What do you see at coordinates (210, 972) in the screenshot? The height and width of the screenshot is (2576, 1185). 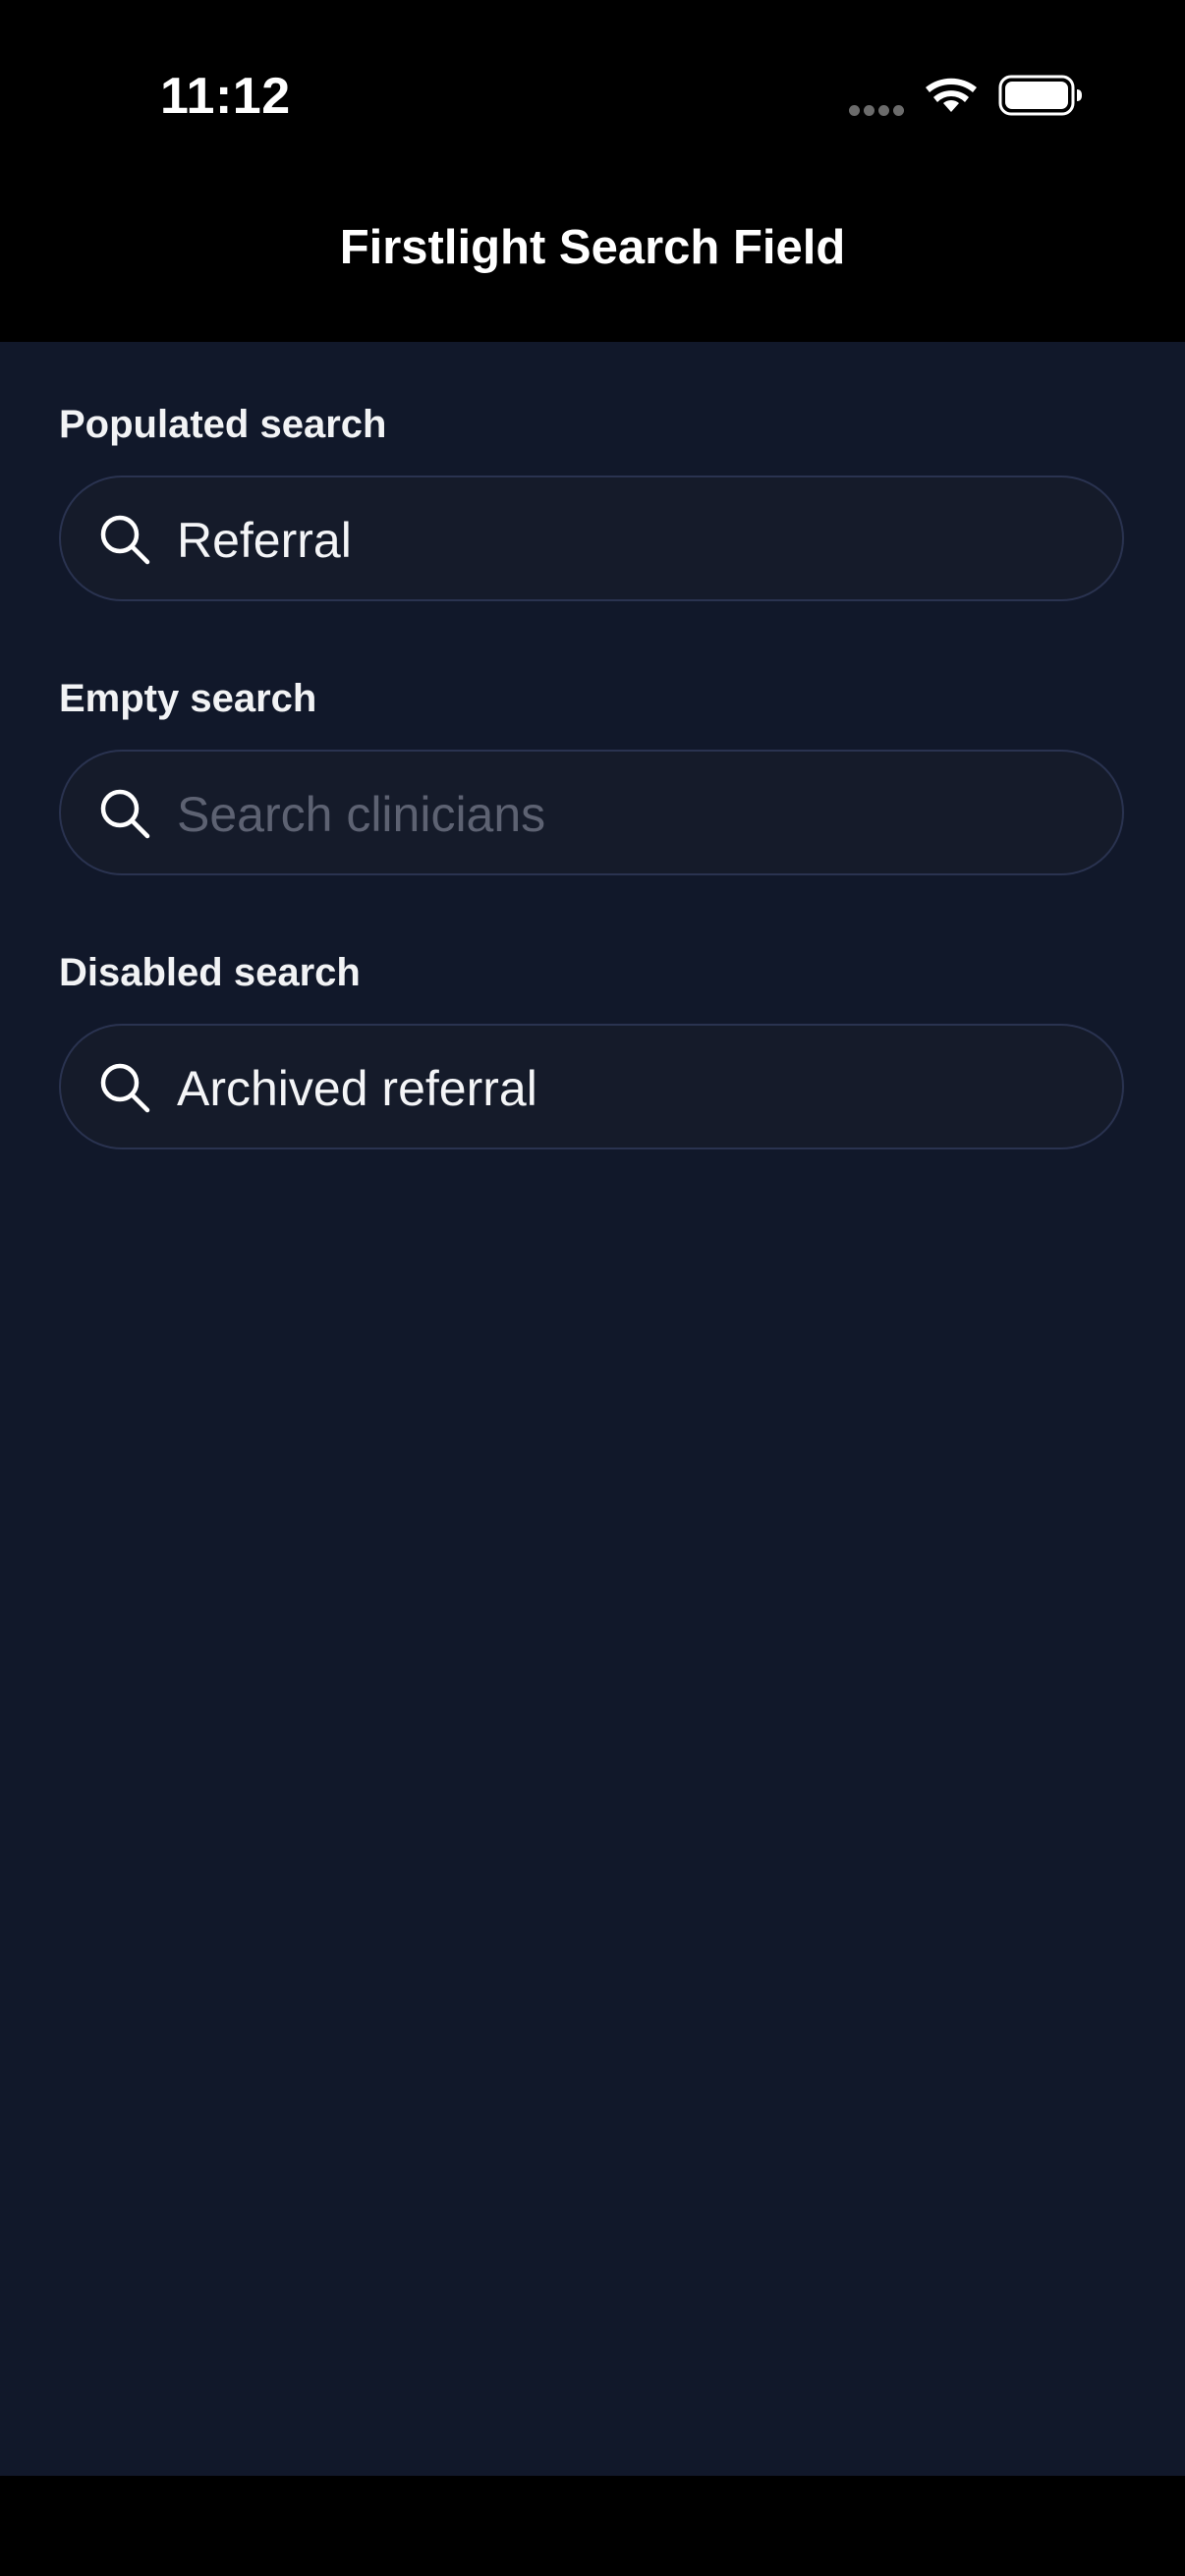 I see `disabled-search-label: Disabled search` at bounding box center [210, 972].